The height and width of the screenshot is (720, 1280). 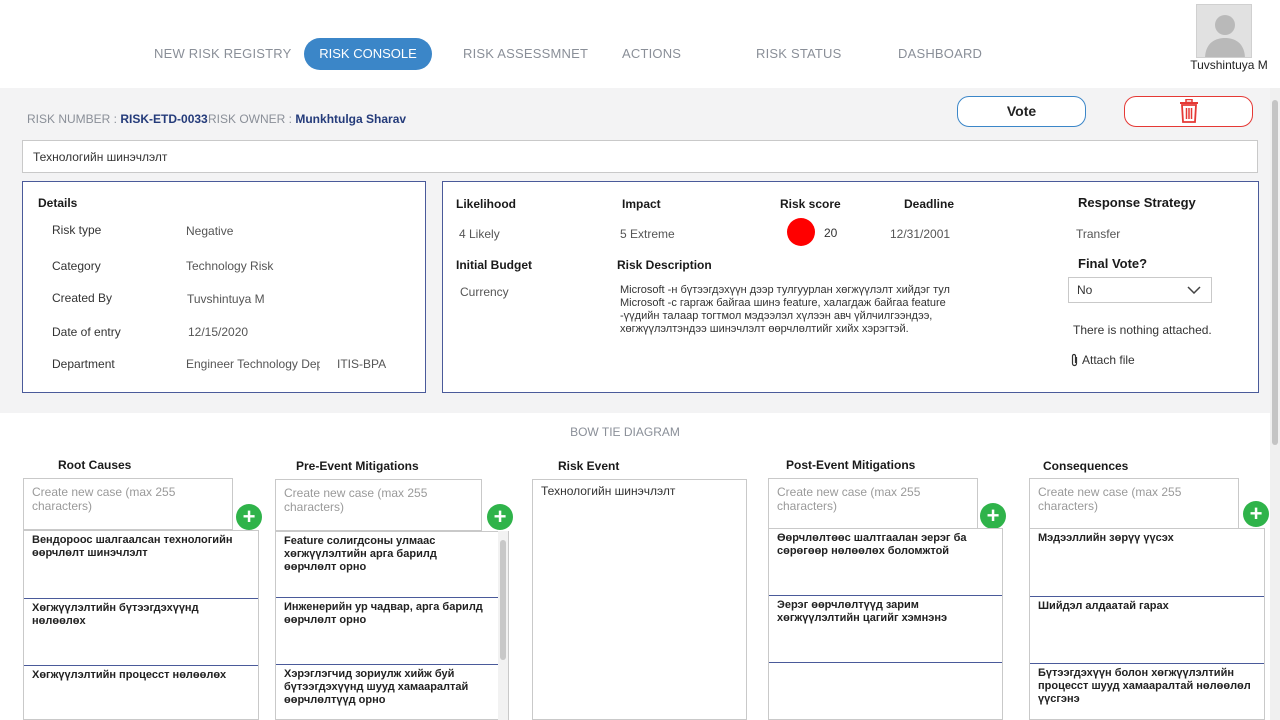 I want to click on risk-owner: RISK OWNER : Munkhtulga Sharav, so click(x=307, y=119).